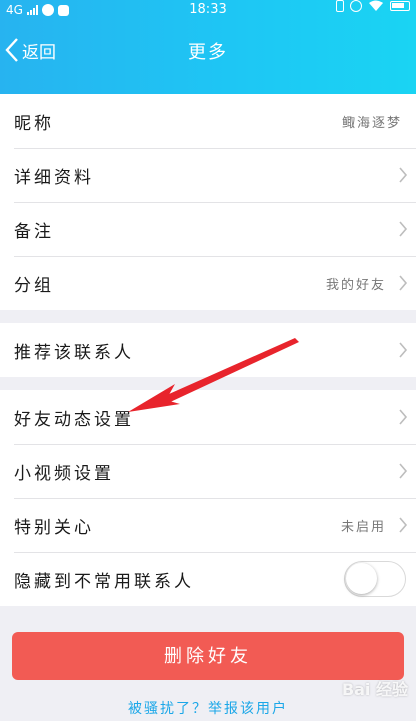 Image resolution: width=416 pixels, height=721 pixels. I want to click on vibrate-icon, so click(340, 6).